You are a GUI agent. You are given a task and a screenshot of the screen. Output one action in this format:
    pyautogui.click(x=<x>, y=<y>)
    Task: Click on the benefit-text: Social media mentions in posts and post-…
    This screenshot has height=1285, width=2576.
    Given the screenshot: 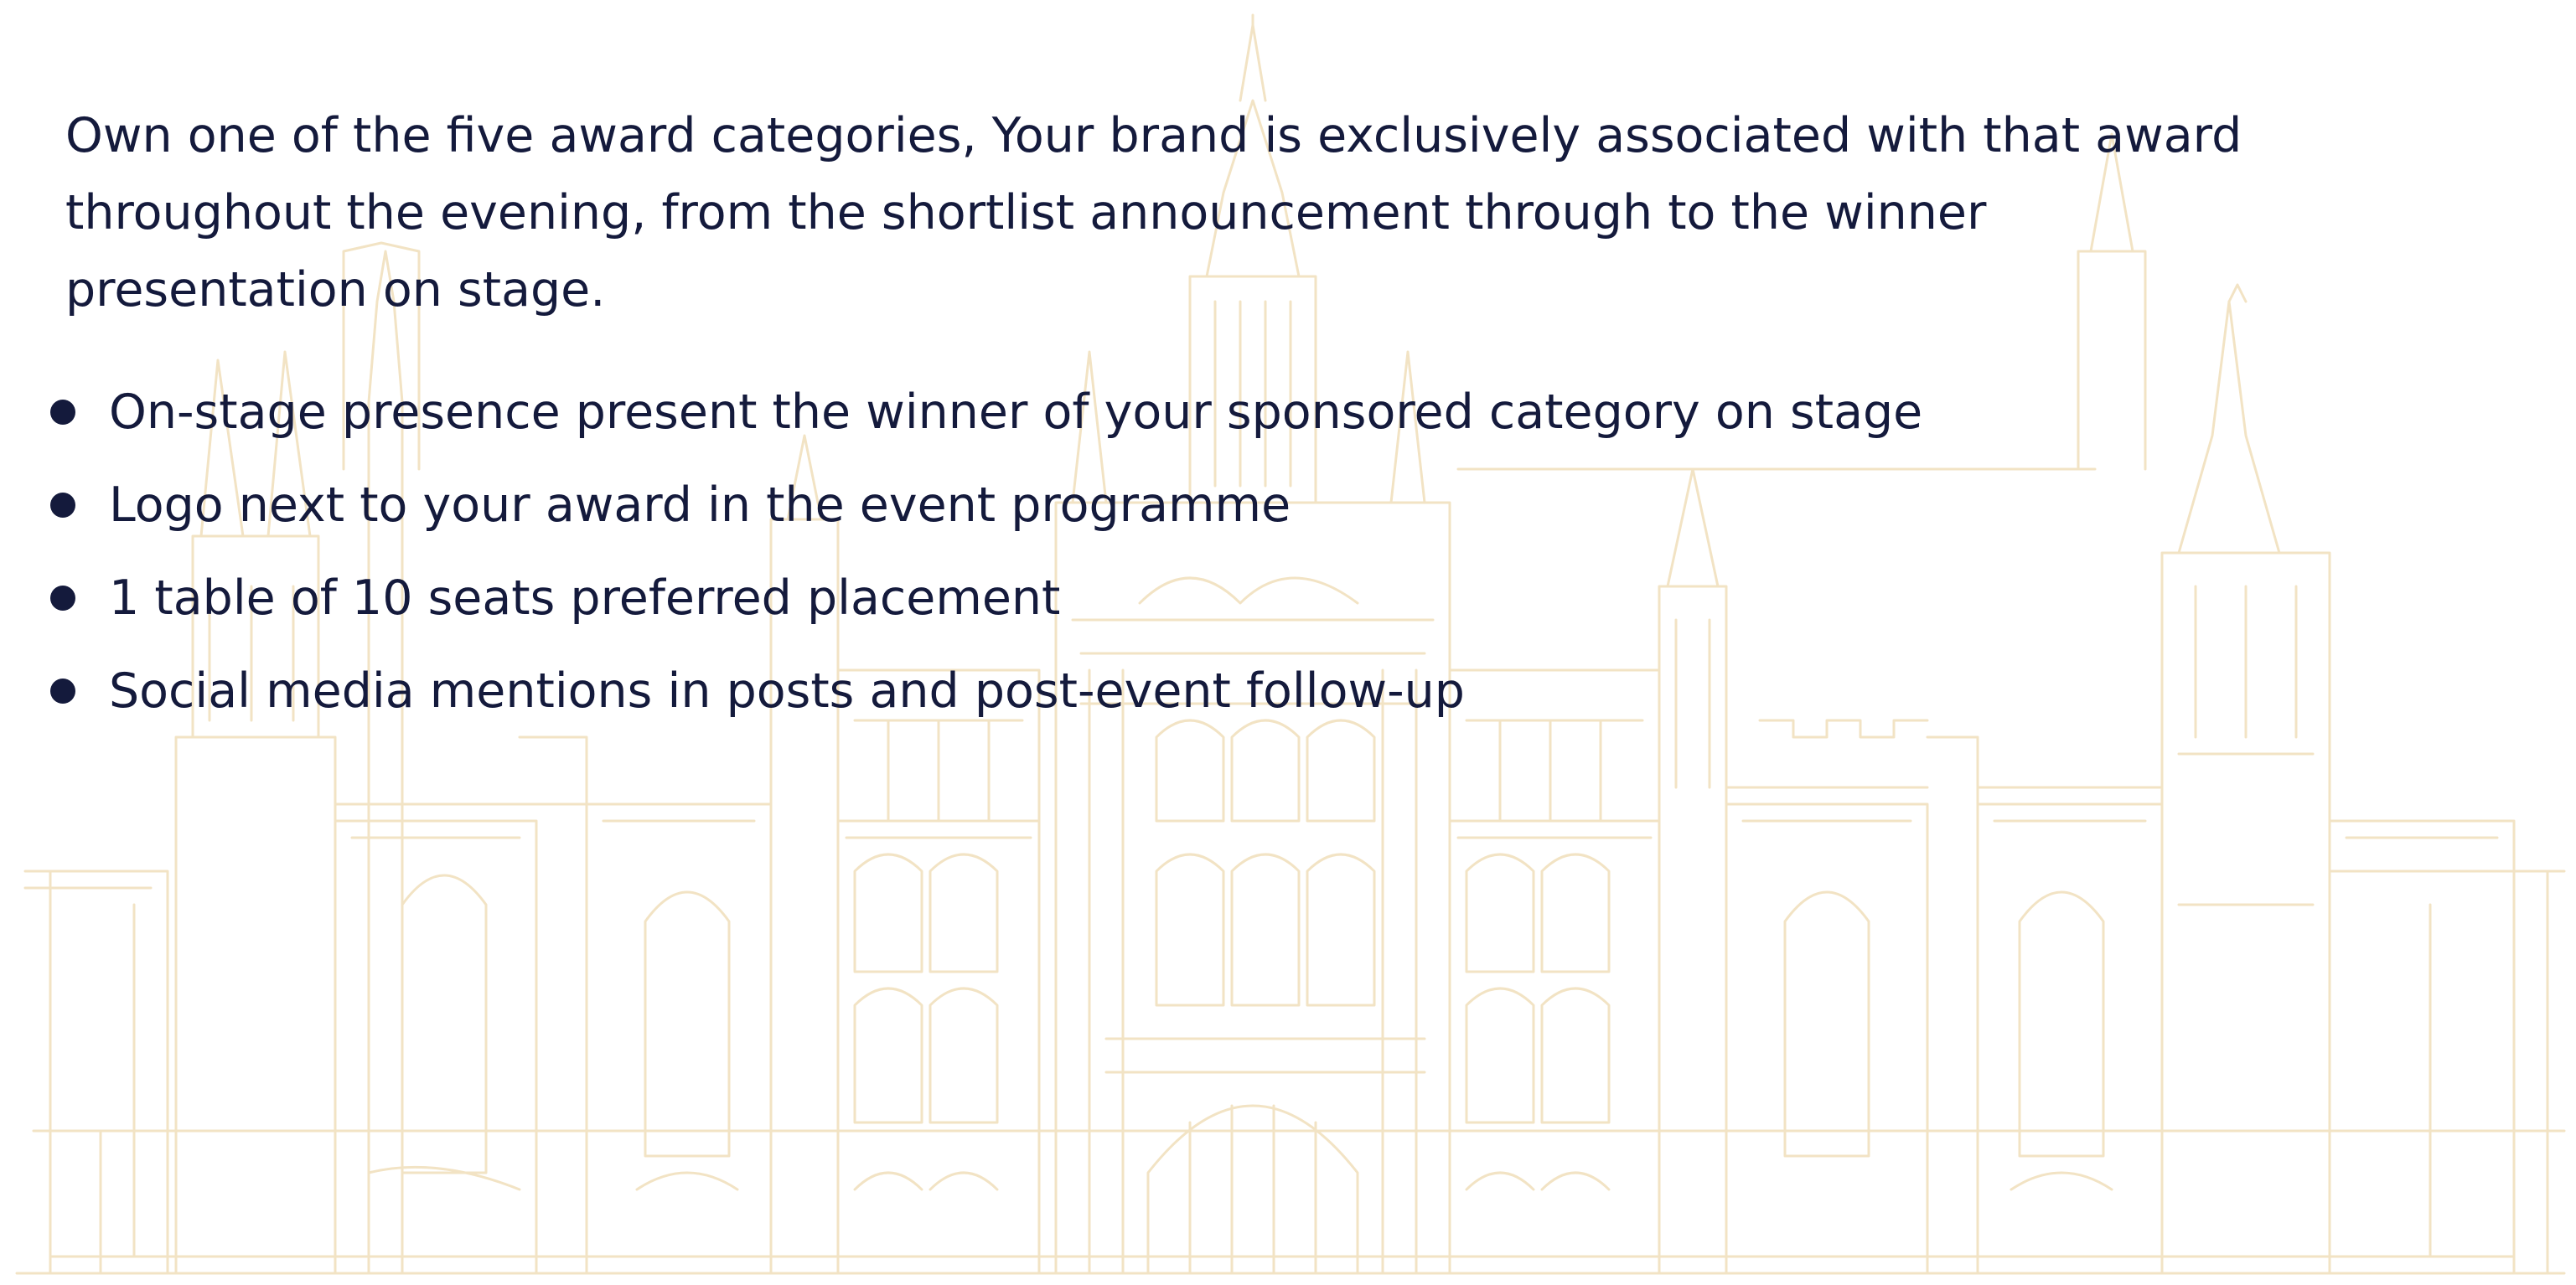 What is the action you would take?
    pyautogui.click(x=787, y=691)
    